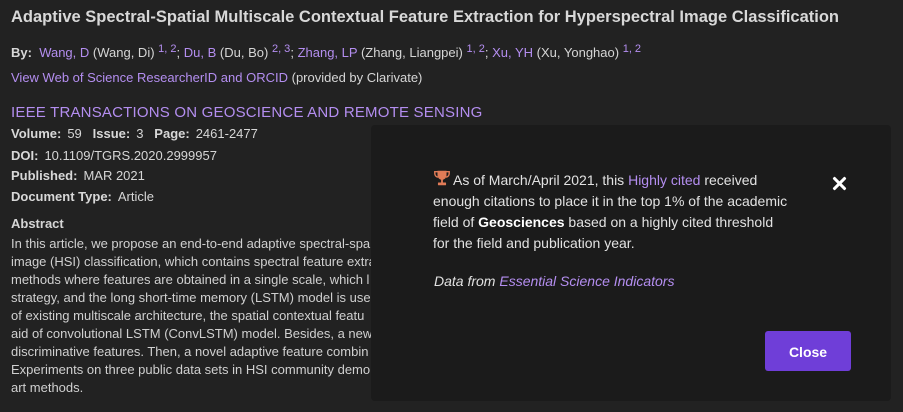 The width and height of the screenshot is (903, 412). Describe the element at coordinates (467, 281) in the screenshot. I see `source-prefix: Data from` at that location.